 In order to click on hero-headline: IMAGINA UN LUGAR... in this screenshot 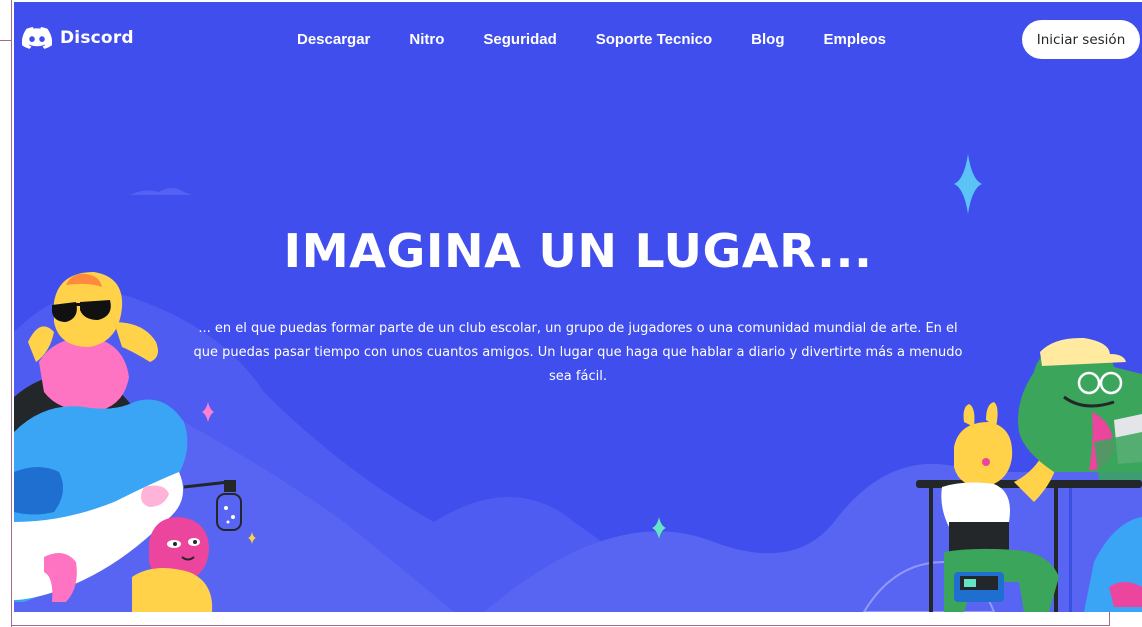, I will do `click(578, 251)`.